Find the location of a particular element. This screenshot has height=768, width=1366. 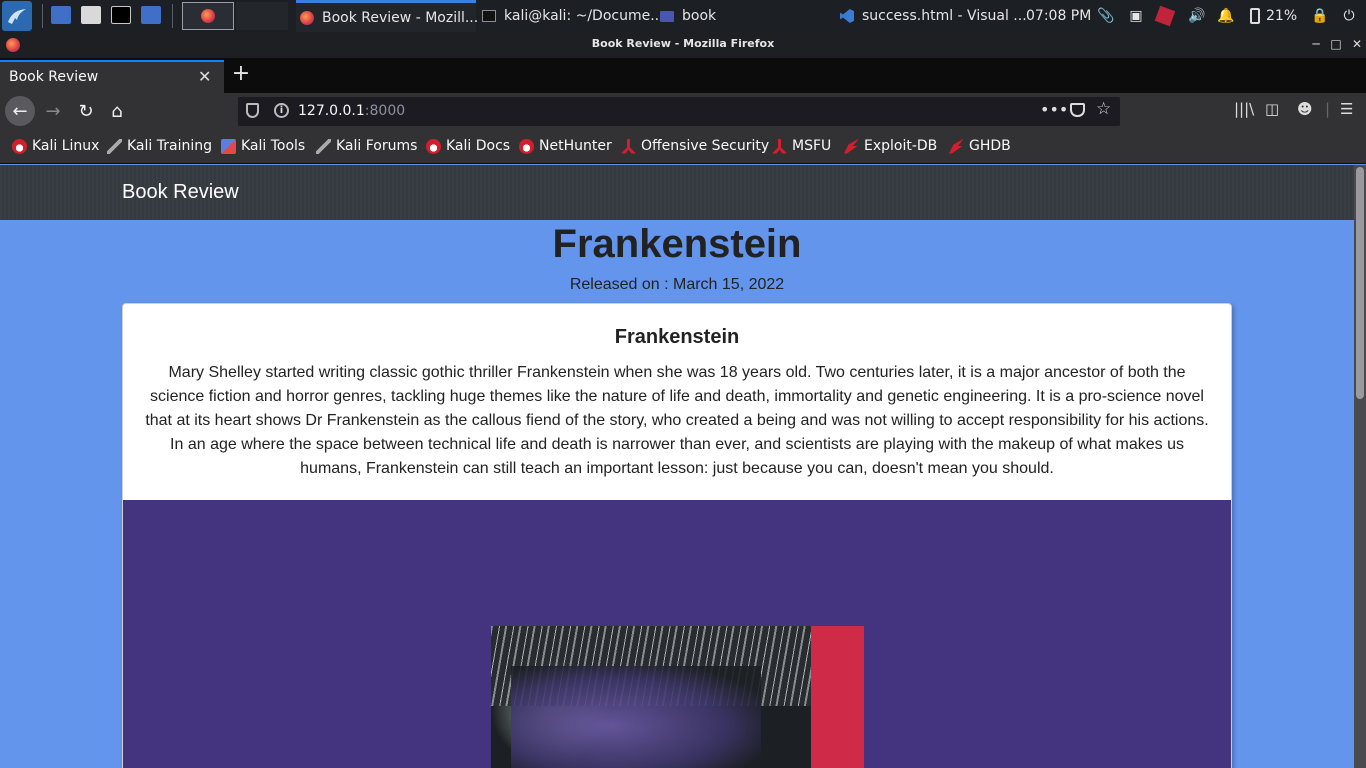

forward-arrow-icon: → is located at coordinates (53, 111).